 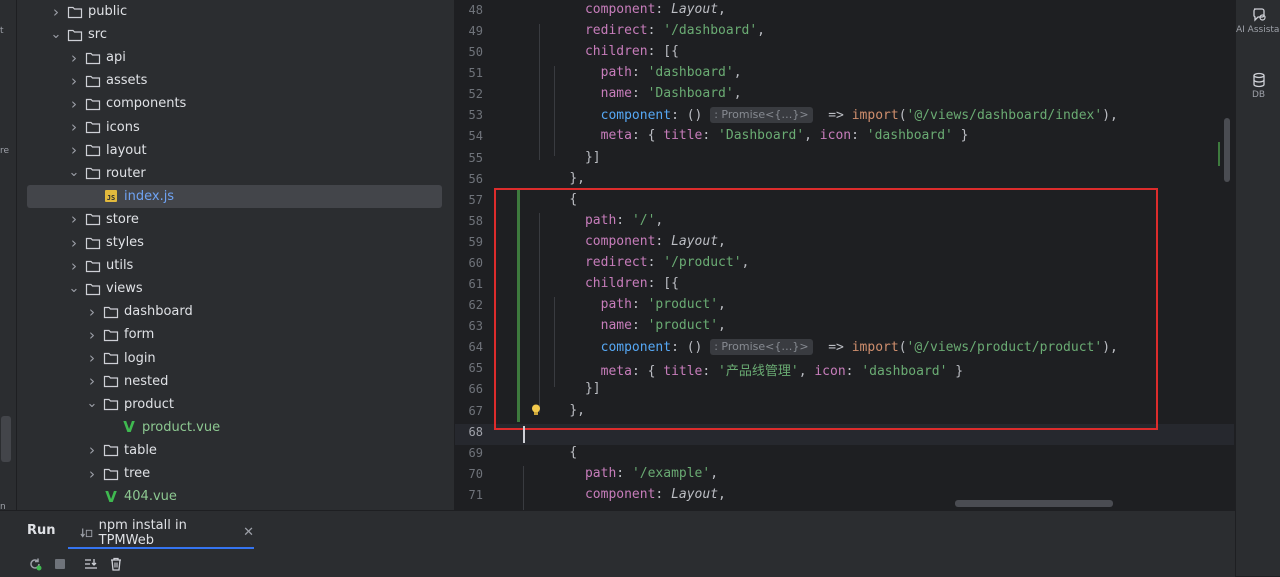 What do you see at coordinates (234, 496) in the screenshot?
I see `tree-item: V 404.vue` at bounding box center [234, 496].